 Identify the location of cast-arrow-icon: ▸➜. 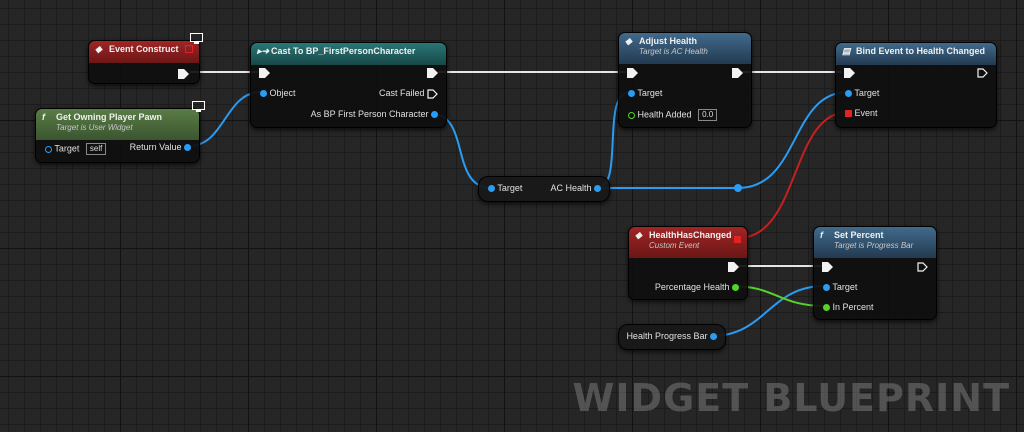
(263, 51).